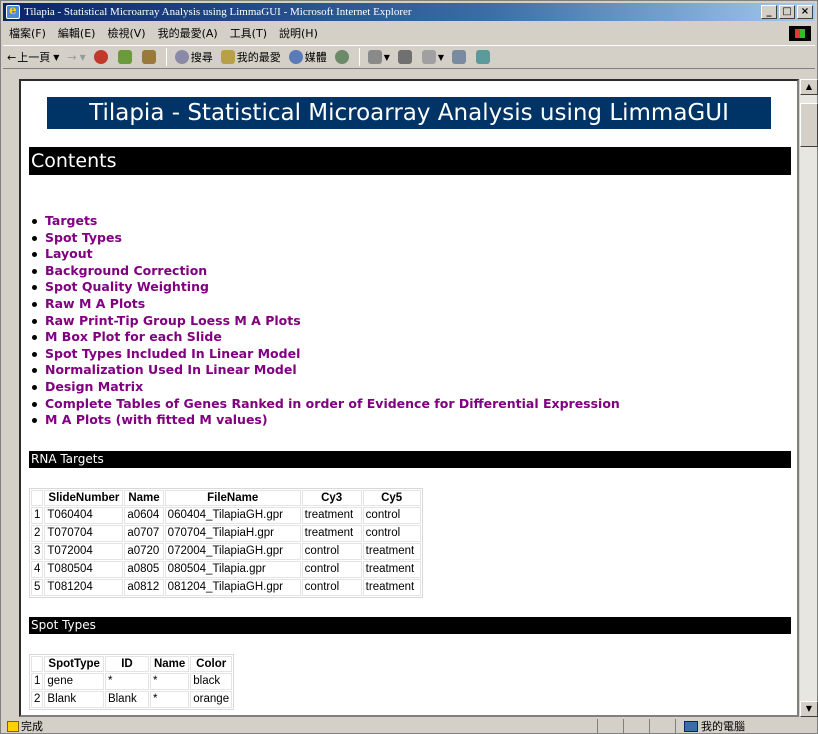 This screenshot has height=734, width=818. What do you see at coordinates (144, 587) in the screenshot?
I see `table-cell: a0812` at bounding box center [144, 587].